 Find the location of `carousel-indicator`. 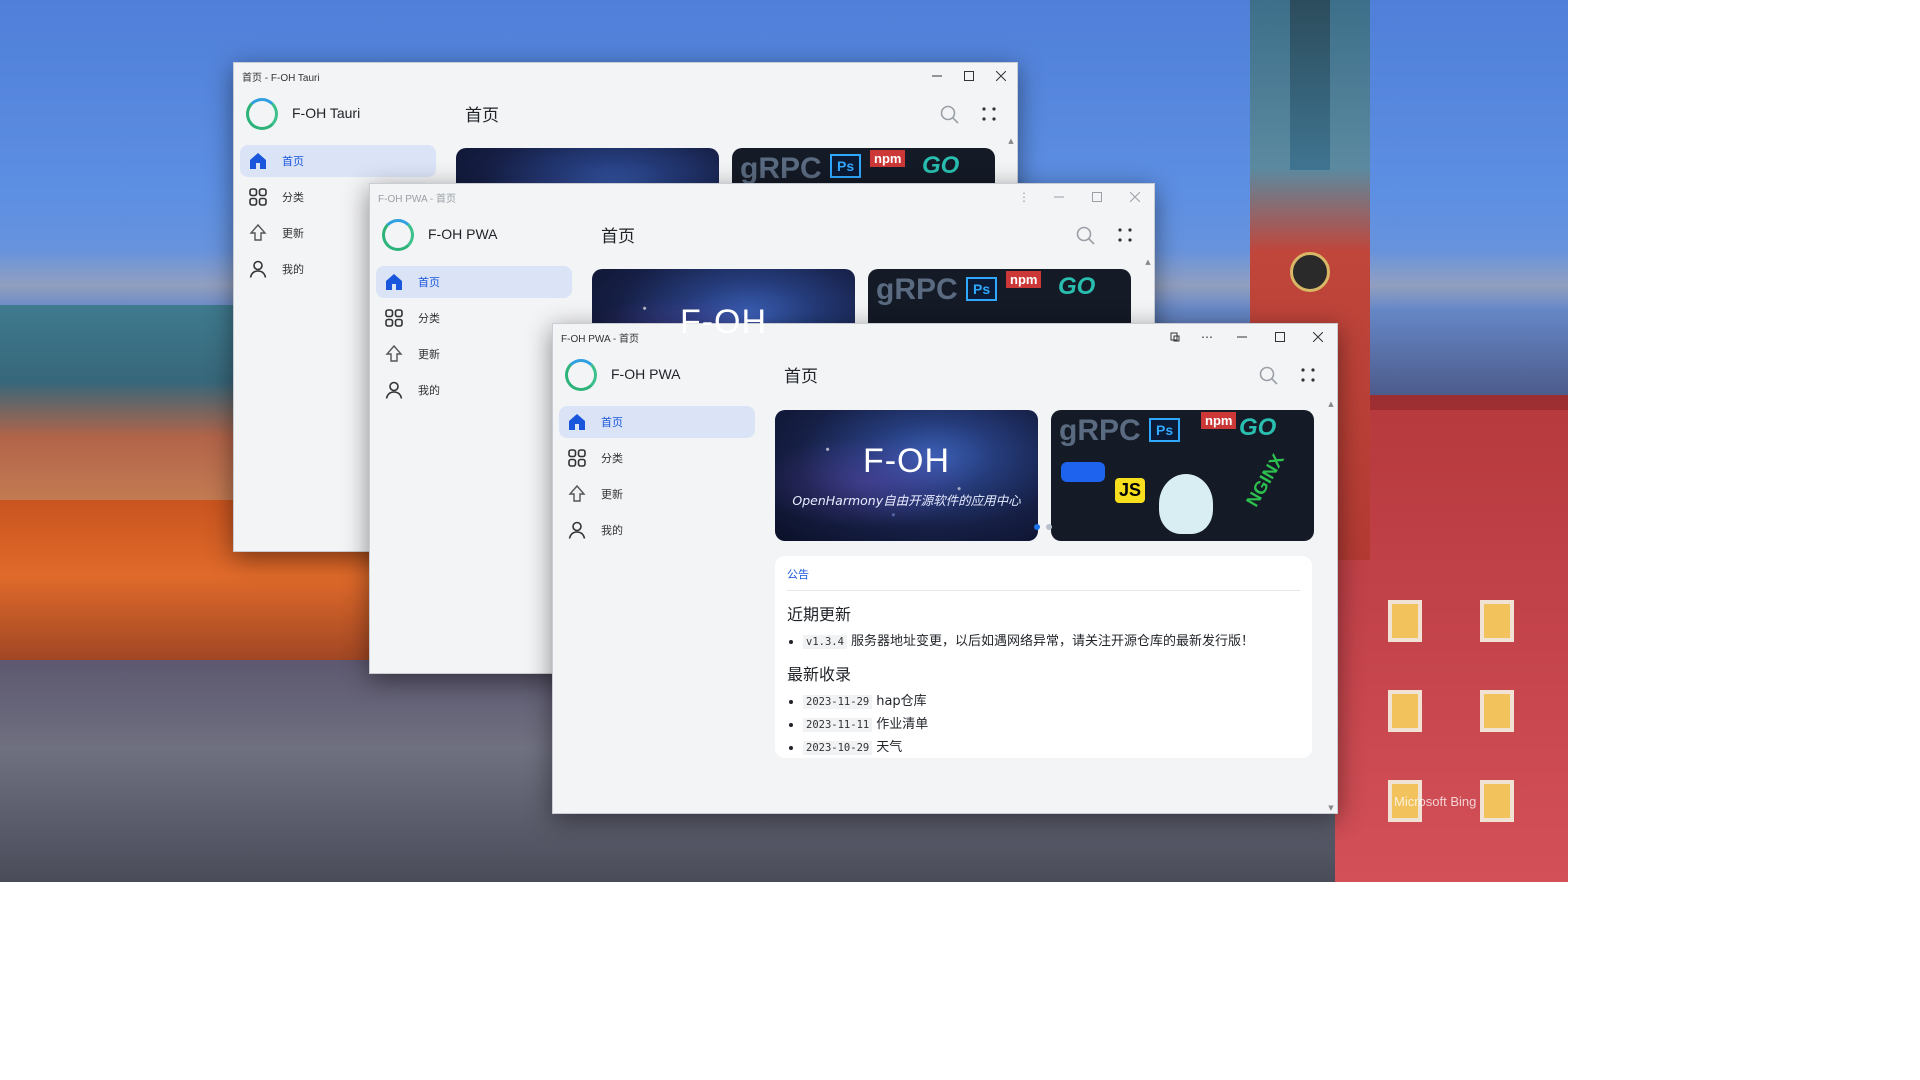

carousel-indicator is located at coordinates (1043, 527).